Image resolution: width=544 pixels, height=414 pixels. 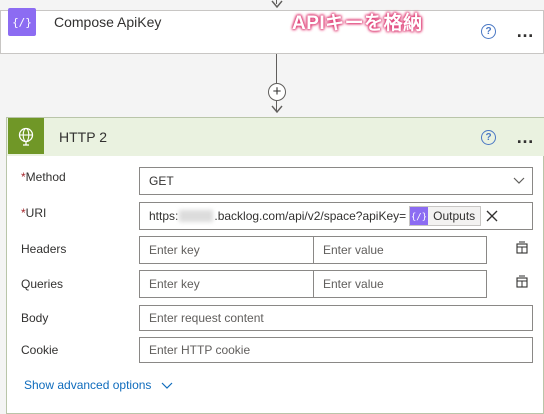 I want to click on uri-label: *URI, so click(x=34, y=213).